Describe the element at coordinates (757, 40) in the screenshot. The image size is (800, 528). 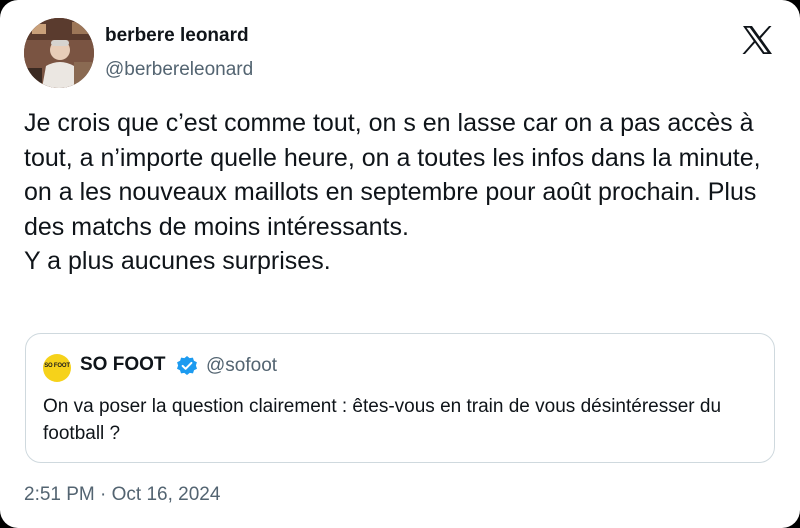
I see `x-logo-icon` at that location.